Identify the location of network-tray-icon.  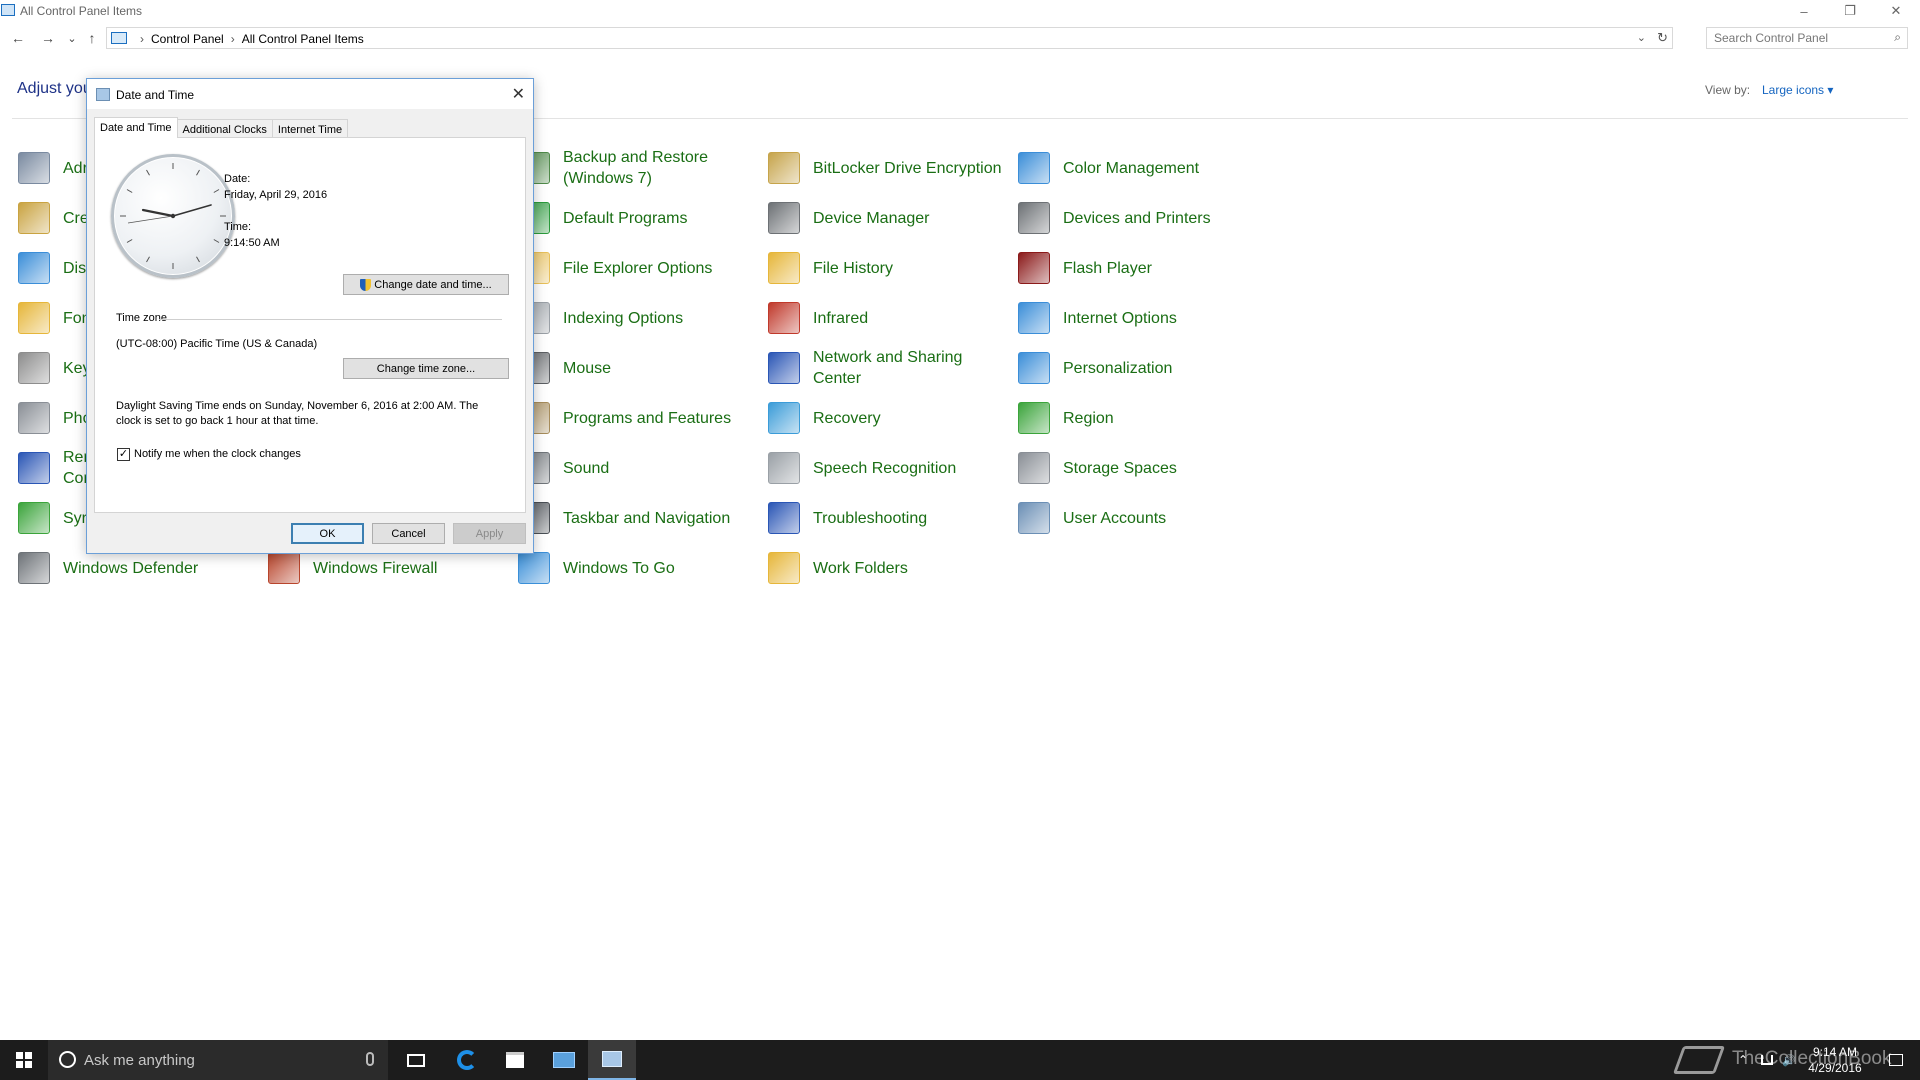
(1767, 1060).